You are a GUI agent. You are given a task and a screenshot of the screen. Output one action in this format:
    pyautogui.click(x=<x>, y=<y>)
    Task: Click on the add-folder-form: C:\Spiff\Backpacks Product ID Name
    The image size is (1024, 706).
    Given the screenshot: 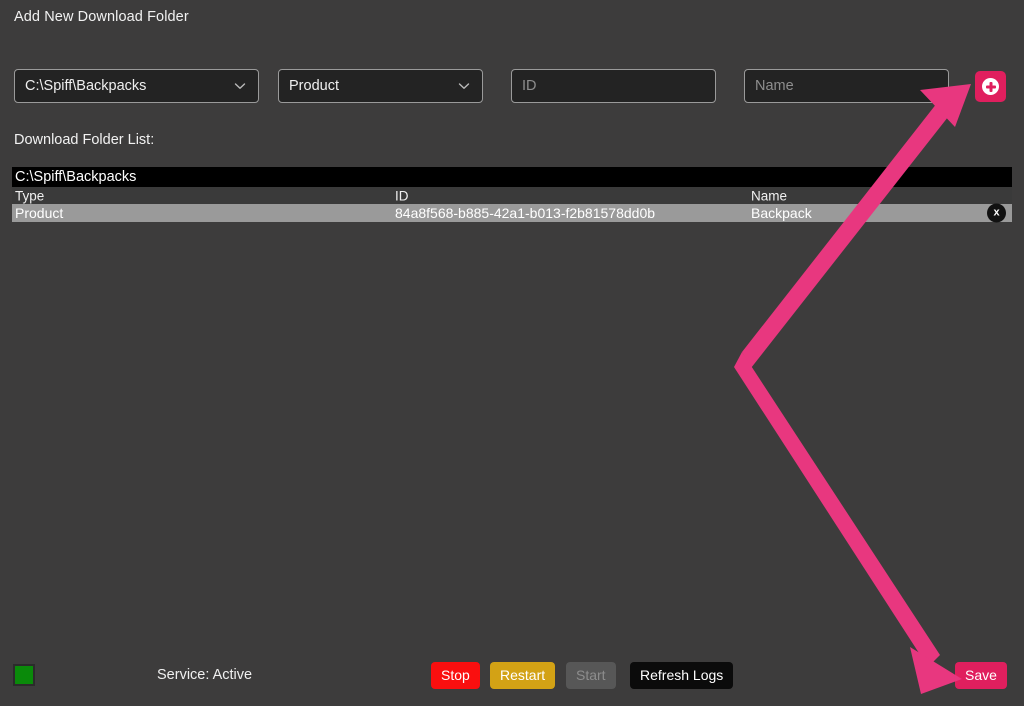 What is the action you would take?
    pyautogui.click(x=512, y=87)
    